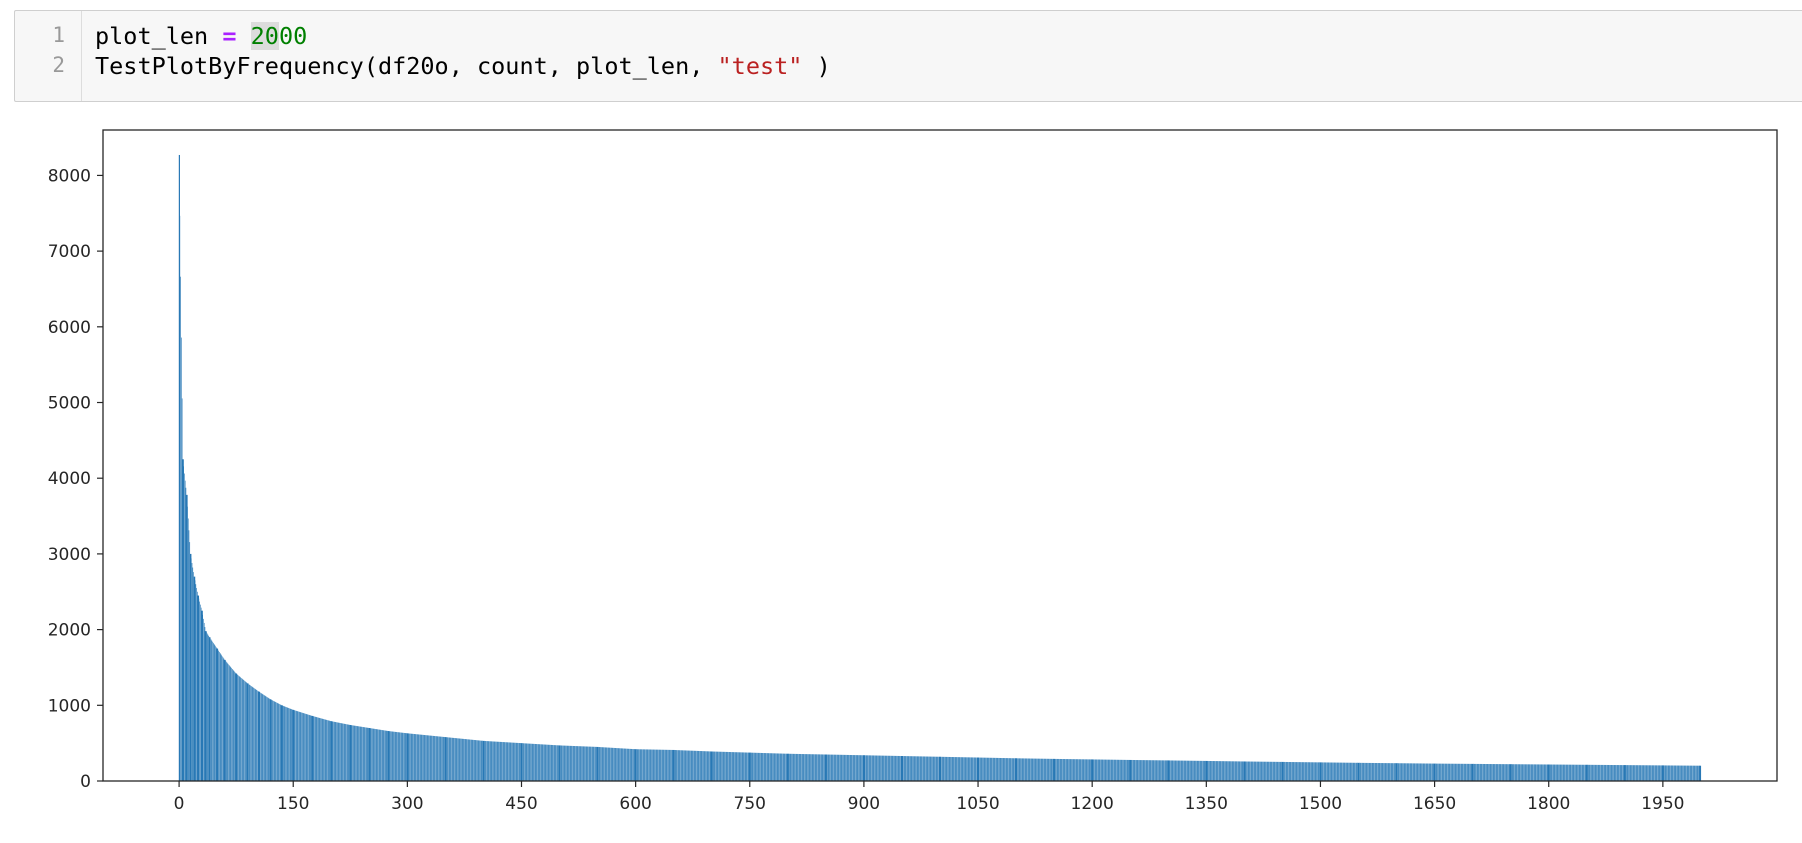 This screenshot has height=843, width=1802. Describe the element at coordinates (179, 804) in the screenshot. I see `x-tick-label: 0` at that location.